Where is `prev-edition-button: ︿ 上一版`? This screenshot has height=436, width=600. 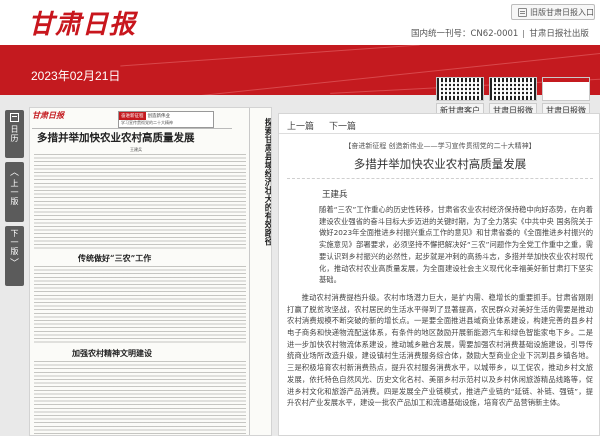
prev-edition-button: ︿ 上一版 is located at coordinates (14, 192).